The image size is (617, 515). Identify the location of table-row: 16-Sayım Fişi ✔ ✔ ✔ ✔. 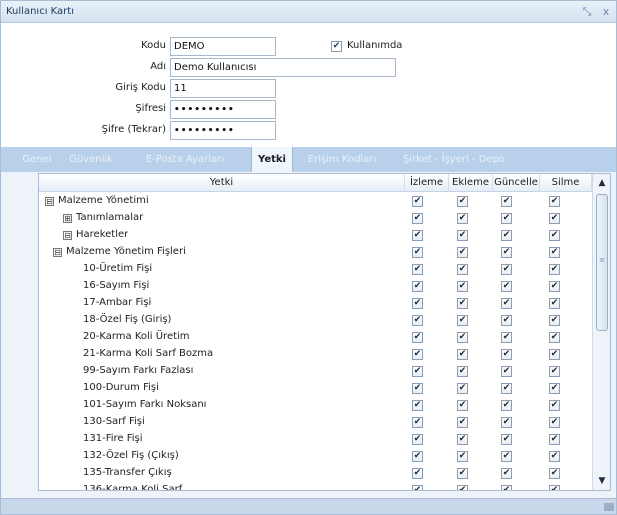
(315, 286).